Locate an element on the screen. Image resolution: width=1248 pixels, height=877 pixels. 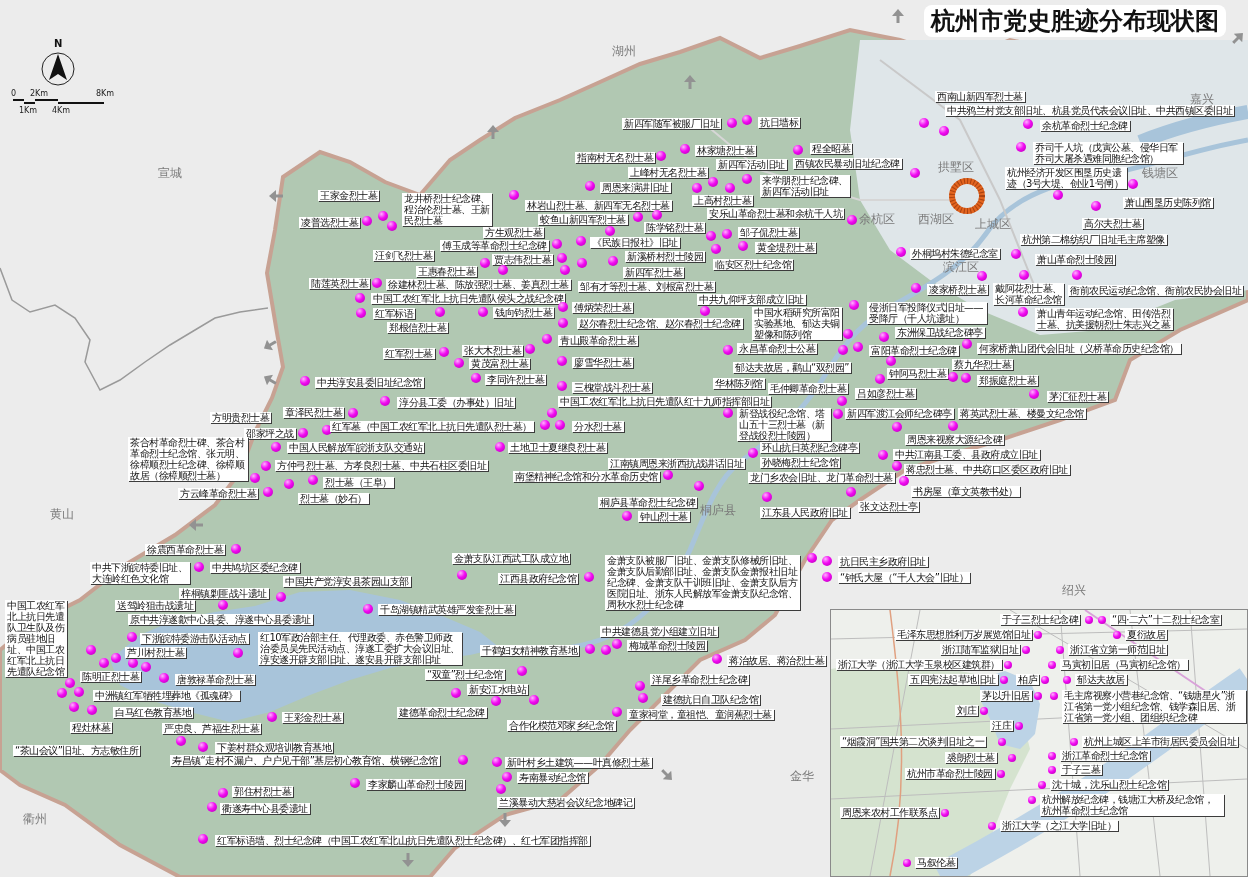
site-label: 方生观烈士墓 is located at coordinates (513, 232).